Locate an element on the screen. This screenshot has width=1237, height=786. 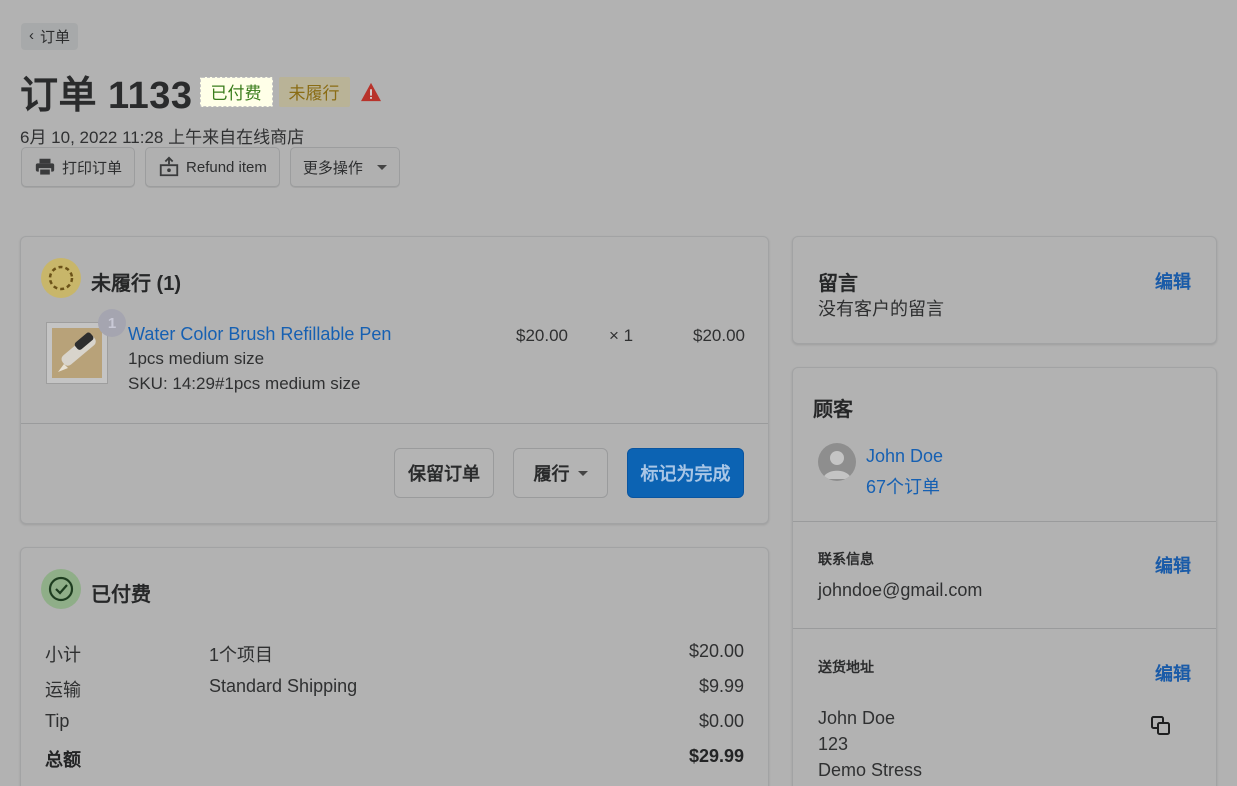
shipping-edit-link: 编辑 is located at coordinates (1173, 673).